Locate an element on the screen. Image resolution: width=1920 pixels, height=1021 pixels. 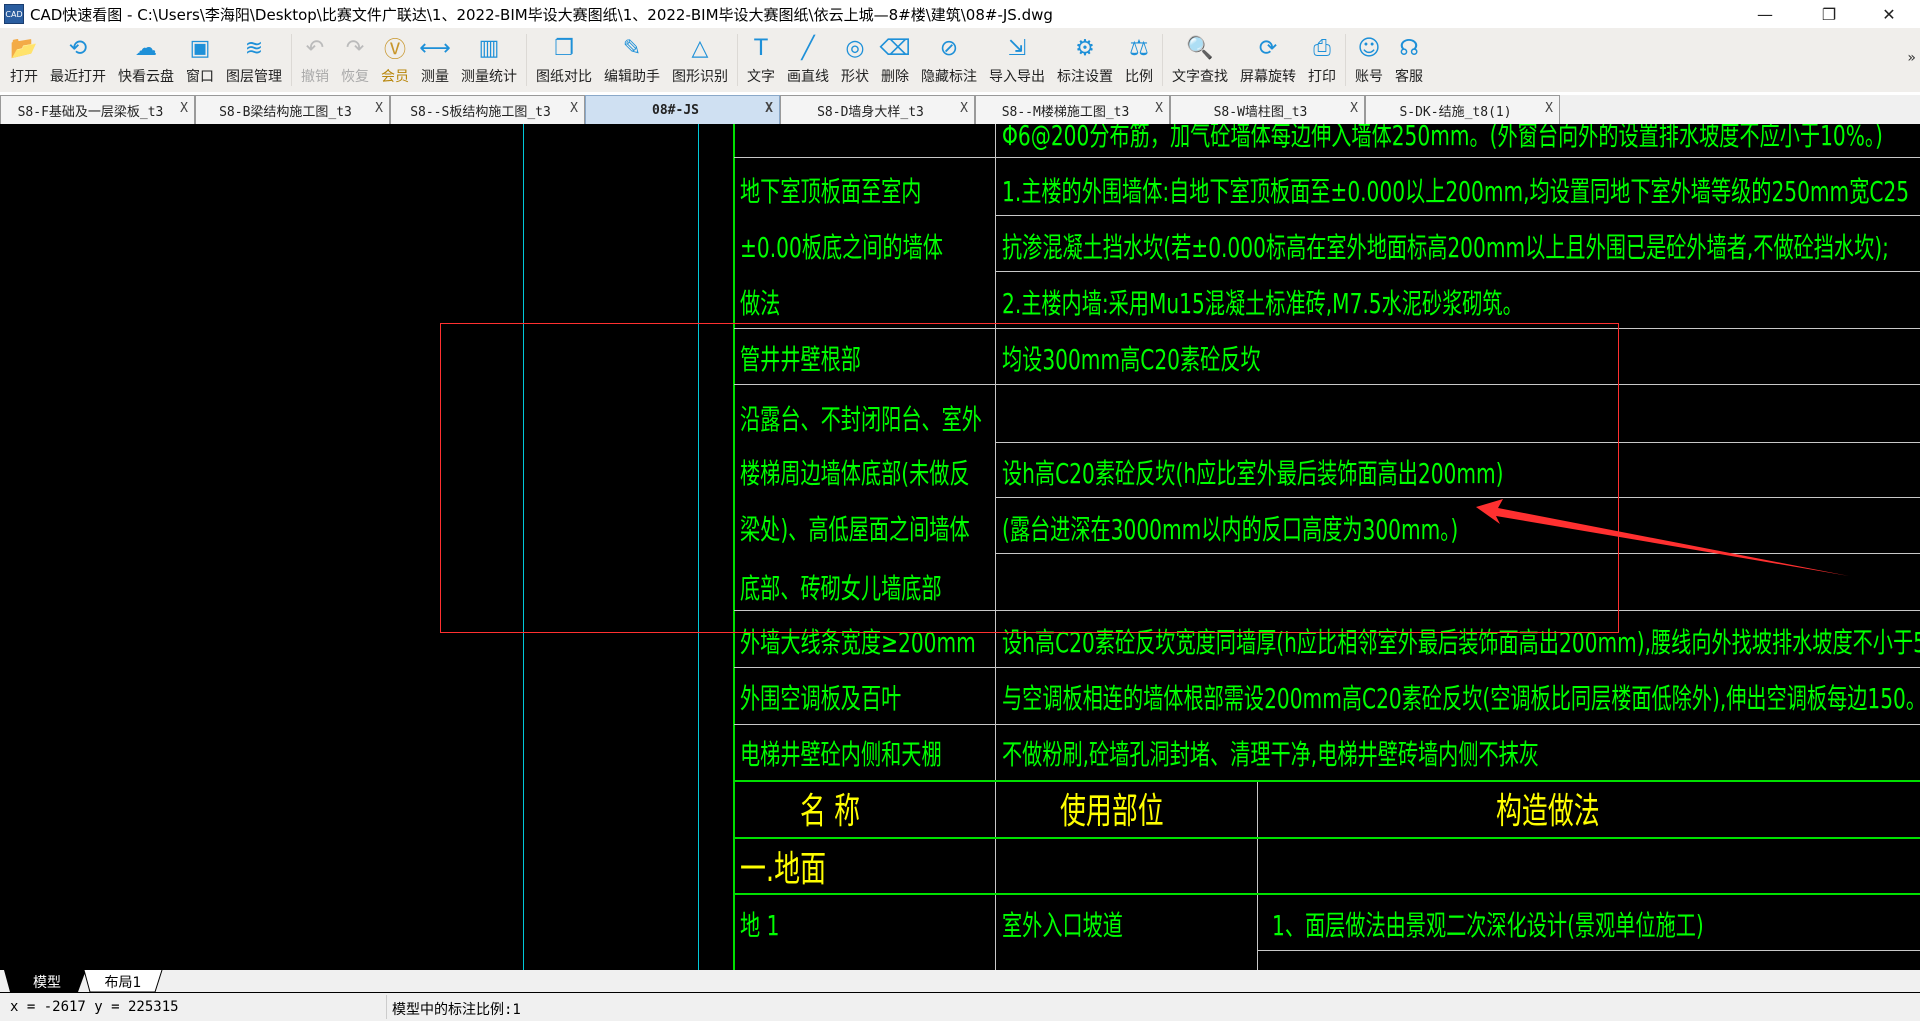
toolbar-button-line: ╱ 画直线 is located at coordinates (808, 60).